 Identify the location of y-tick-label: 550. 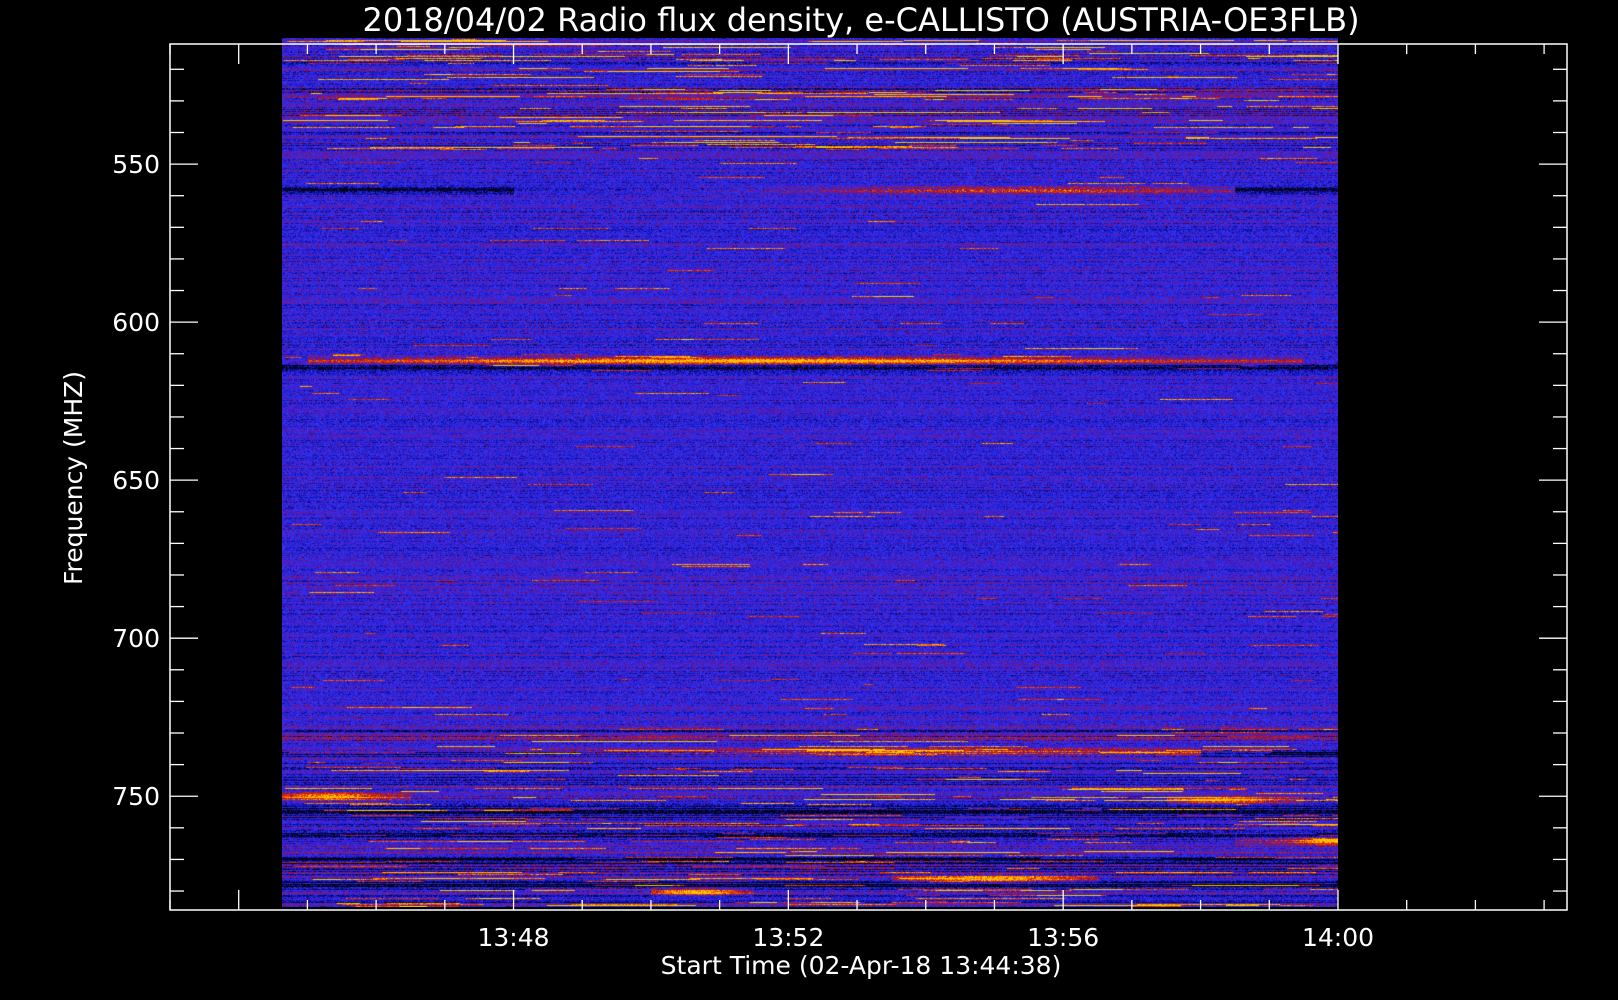
(136, 164).